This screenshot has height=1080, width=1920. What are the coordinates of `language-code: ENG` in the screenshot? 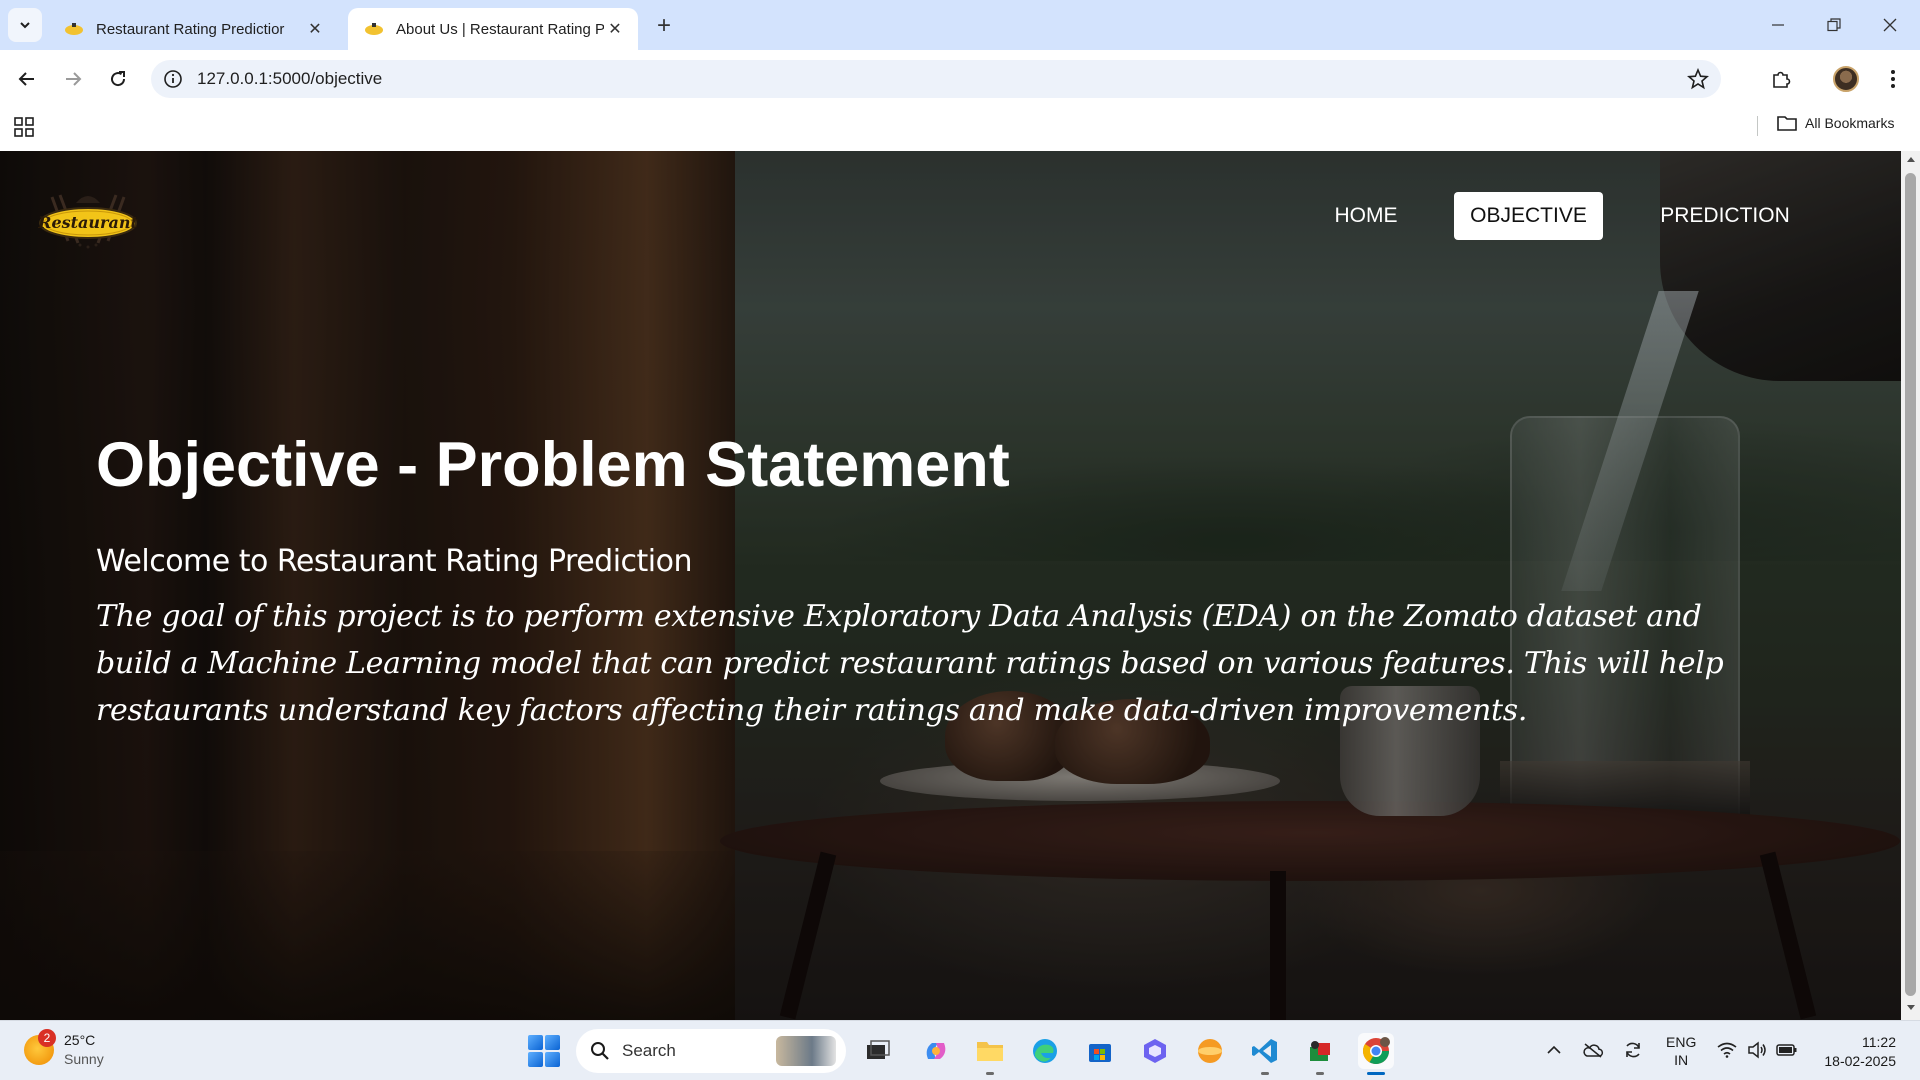 It's located at (1681, 1042).